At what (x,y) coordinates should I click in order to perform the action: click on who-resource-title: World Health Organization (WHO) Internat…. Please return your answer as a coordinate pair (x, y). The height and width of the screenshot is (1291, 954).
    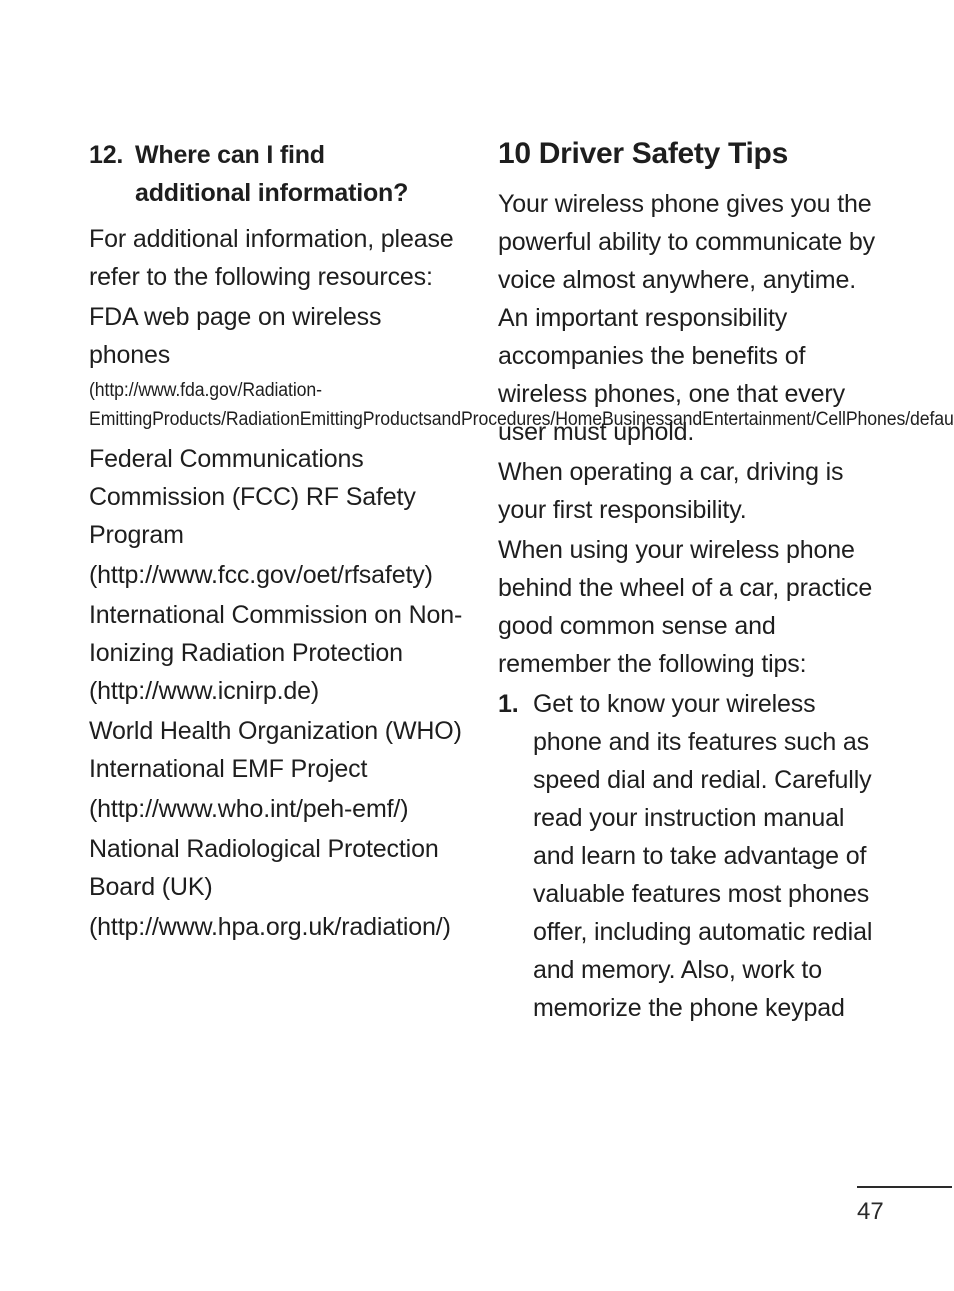
    Looking at the image, I should click on (275, 750).